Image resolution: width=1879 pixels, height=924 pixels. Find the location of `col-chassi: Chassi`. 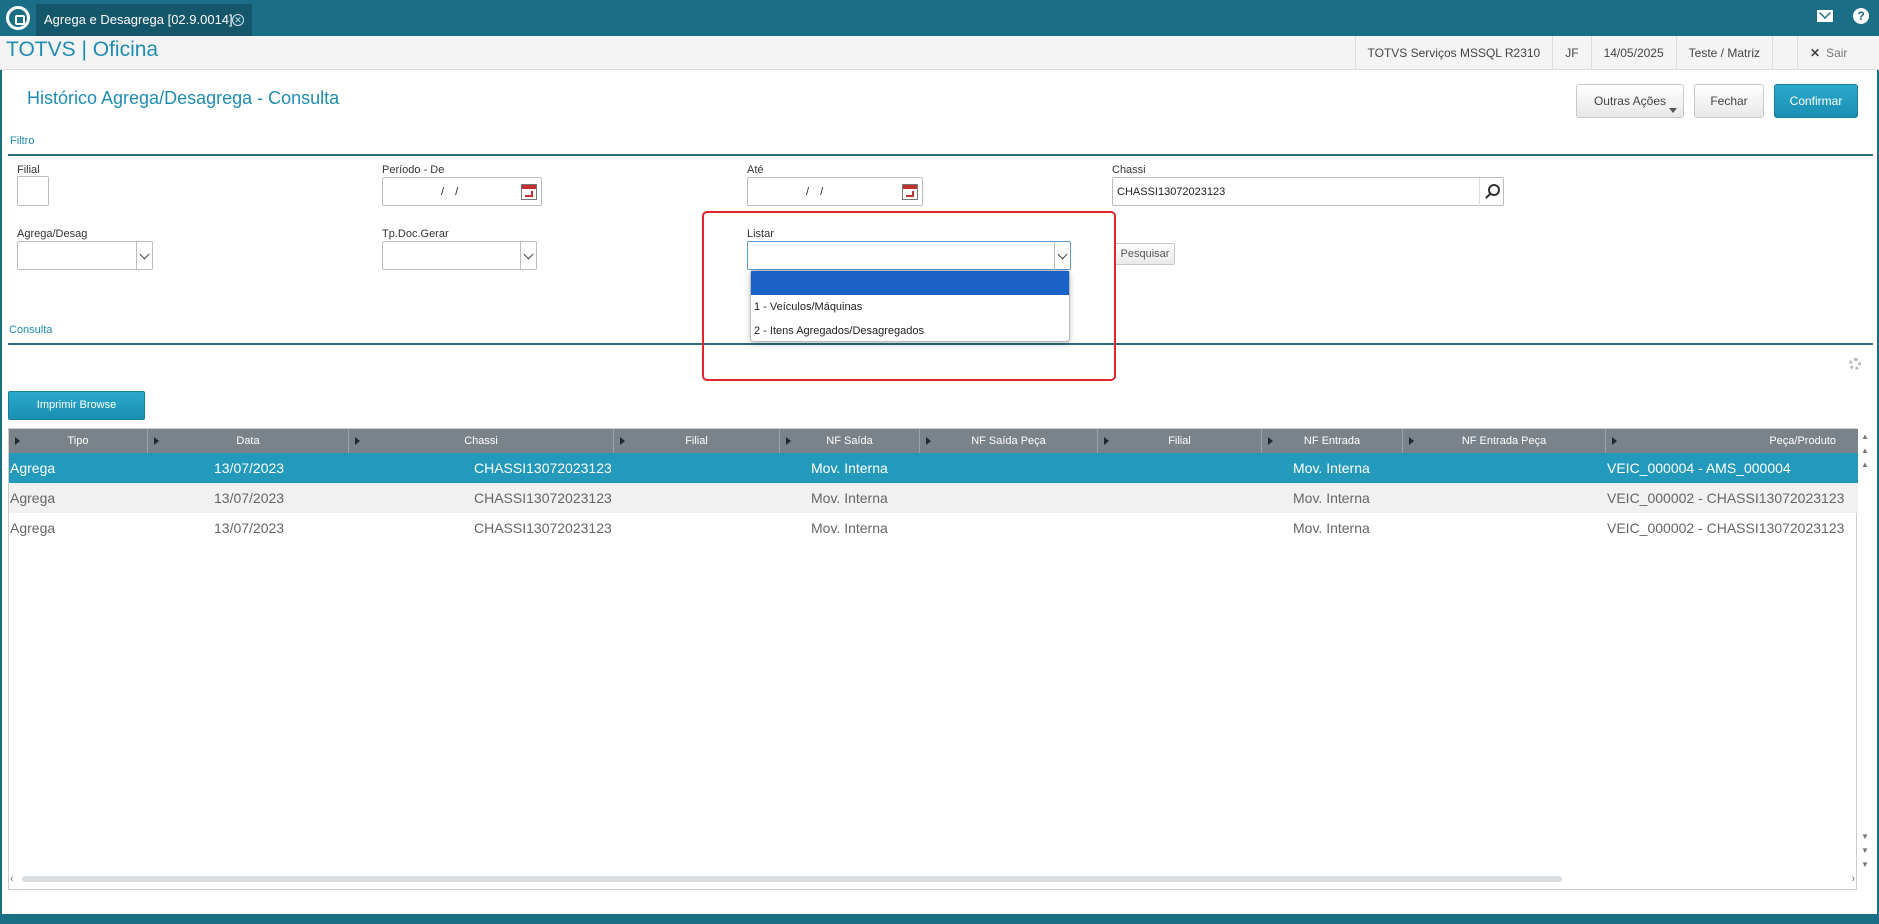

col-chassi: Chassi is located at coordinates (481, 441).